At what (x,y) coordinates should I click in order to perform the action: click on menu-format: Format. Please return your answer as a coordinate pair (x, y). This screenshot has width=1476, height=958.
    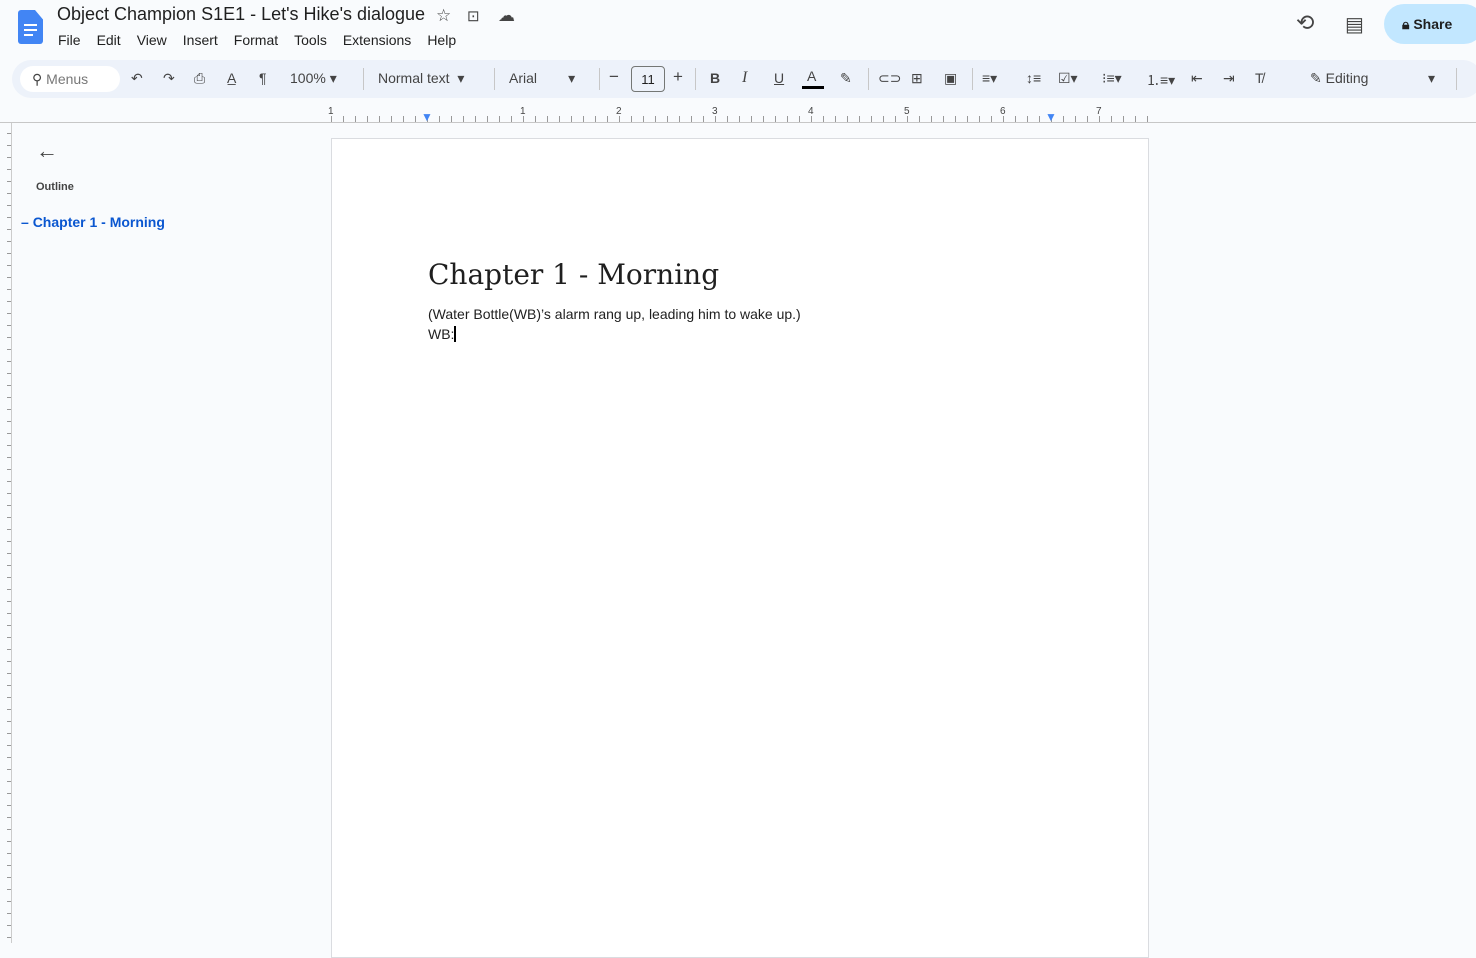
    Looking at the image, I should click on (260, 40).